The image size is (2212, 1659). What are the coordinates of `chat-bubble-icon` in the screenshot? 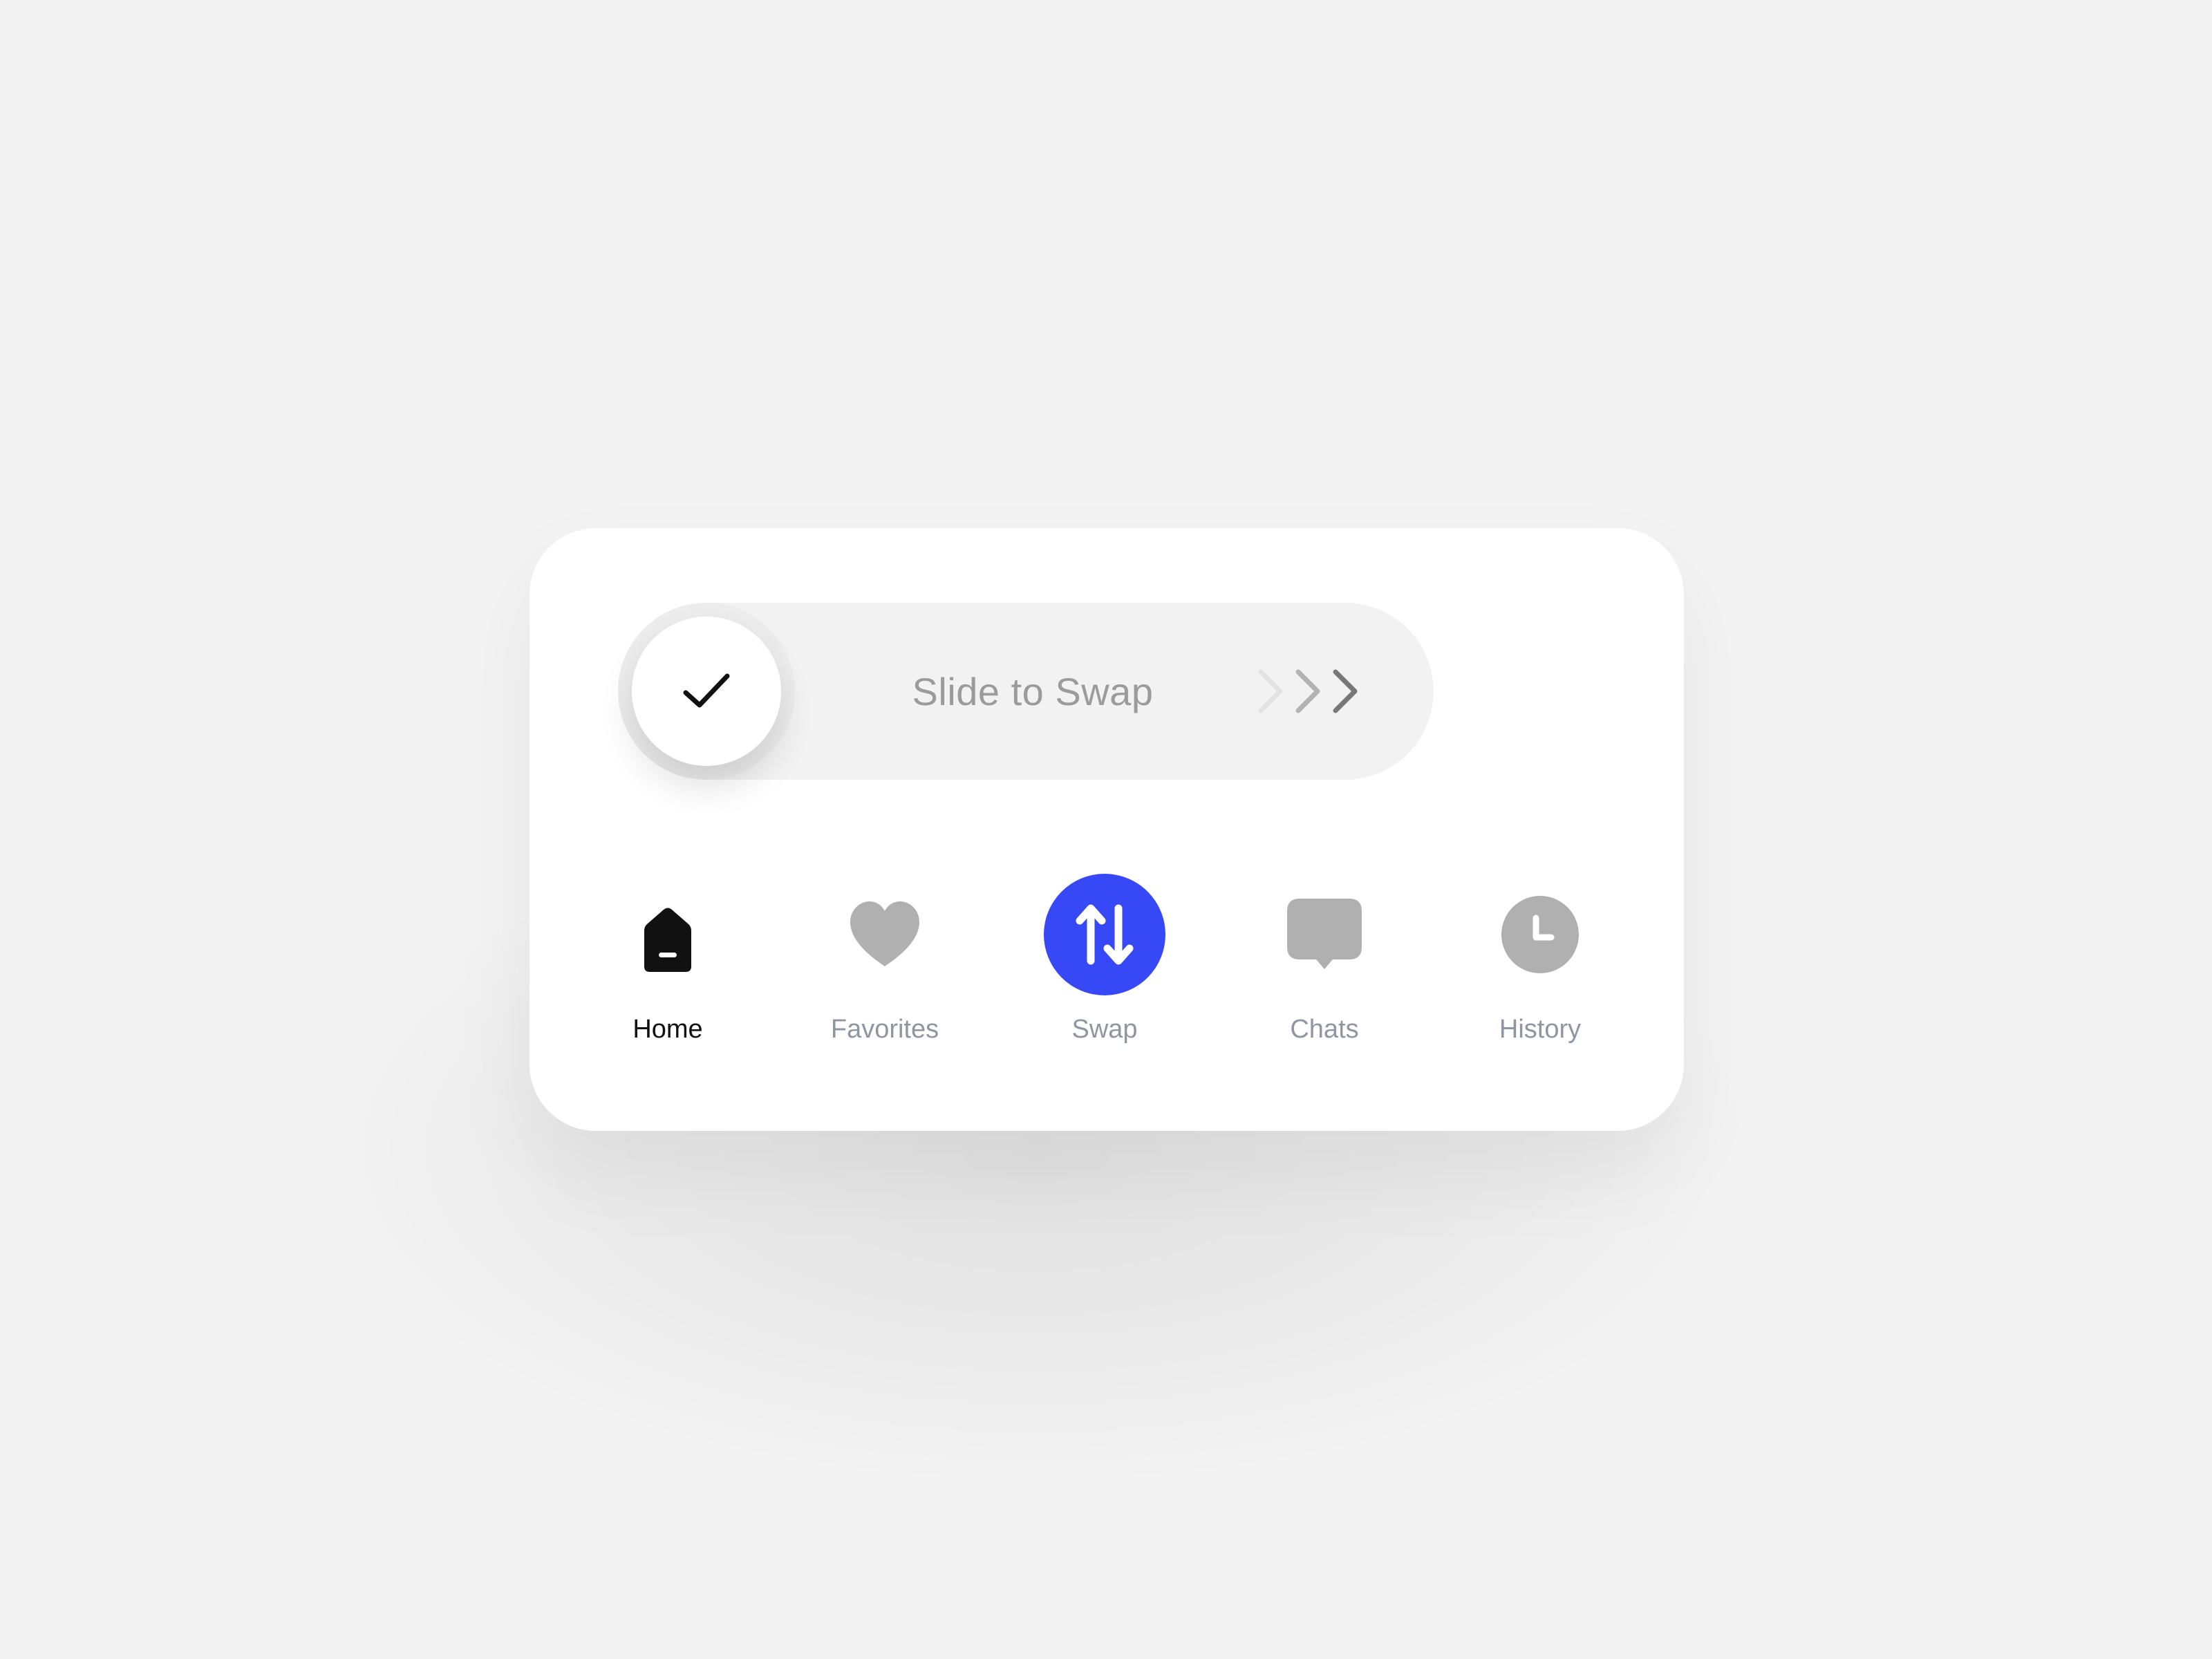 It's located at (1324, 934).